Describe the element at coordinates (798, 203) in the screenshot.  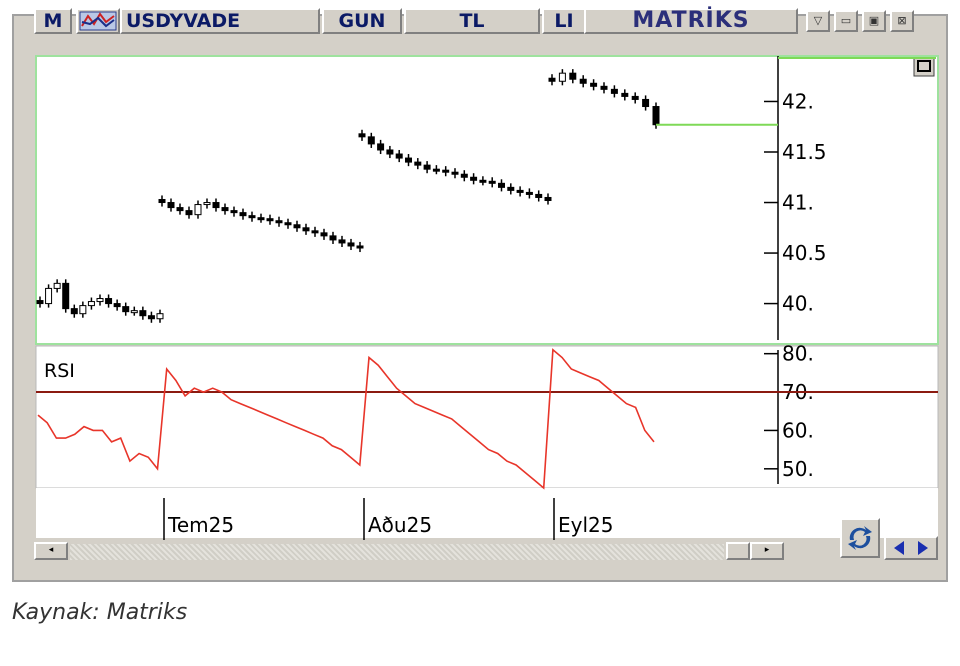
I see `price-tick-label: 41.` at that location.